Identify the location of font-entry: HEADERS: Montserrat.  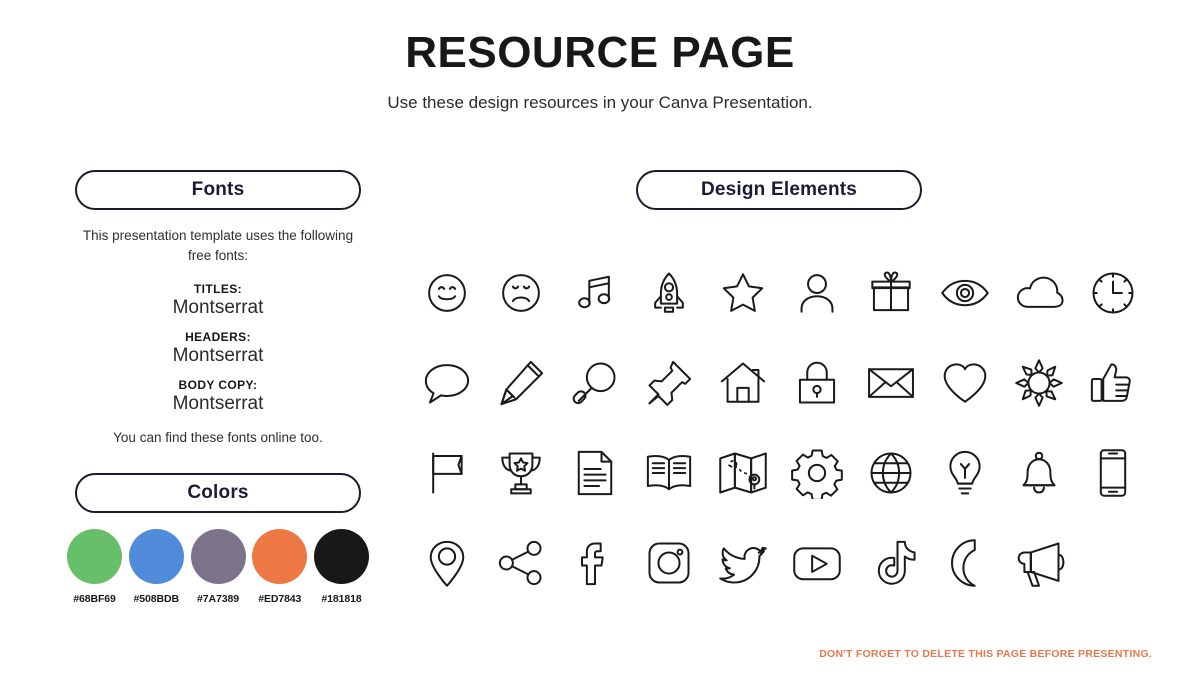
(218, 348).